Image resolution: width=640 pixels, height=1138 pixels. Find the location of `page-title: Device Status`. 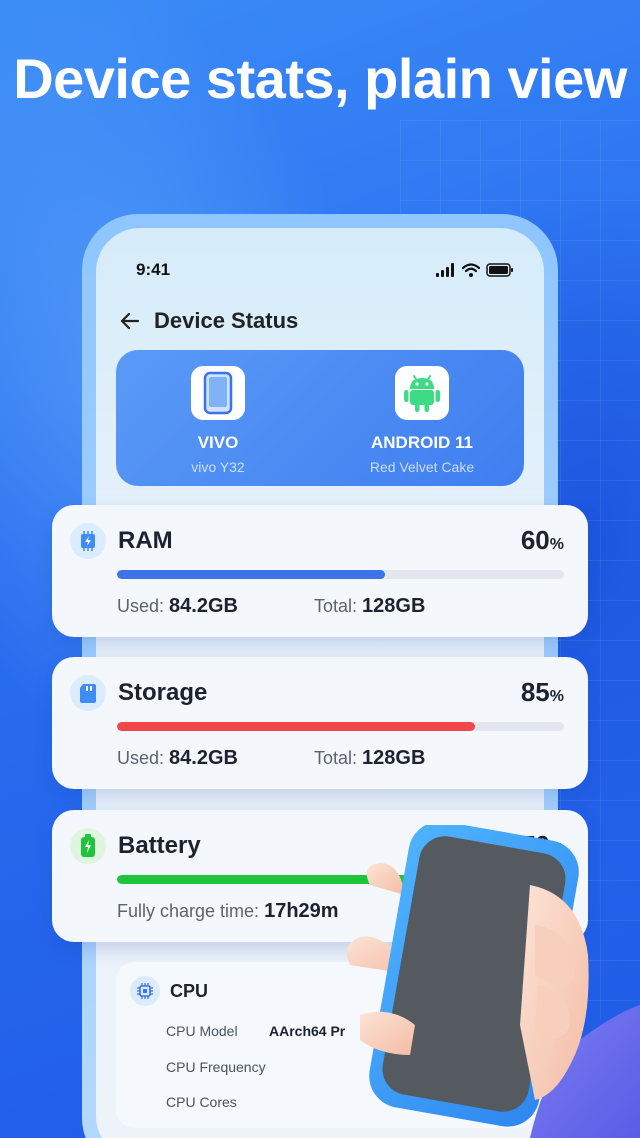

page-title: Device Status is located at coordinates (226, 320).